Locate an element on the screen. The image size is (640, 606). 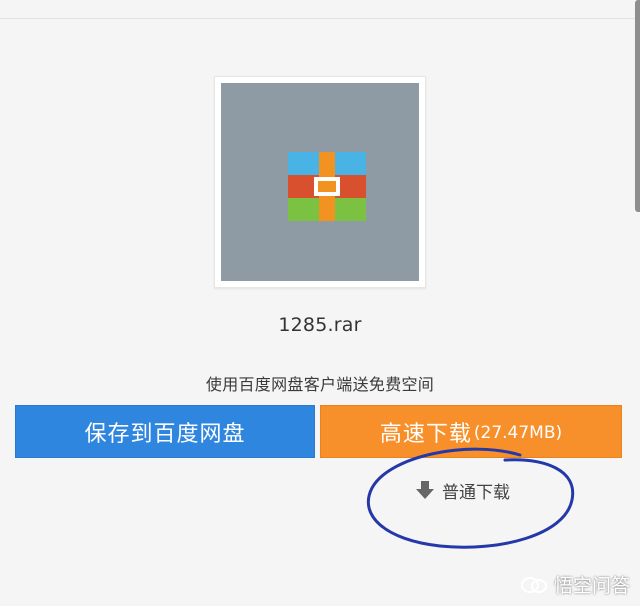
file-thumbnail-frame is located at coordinates (320, 182).